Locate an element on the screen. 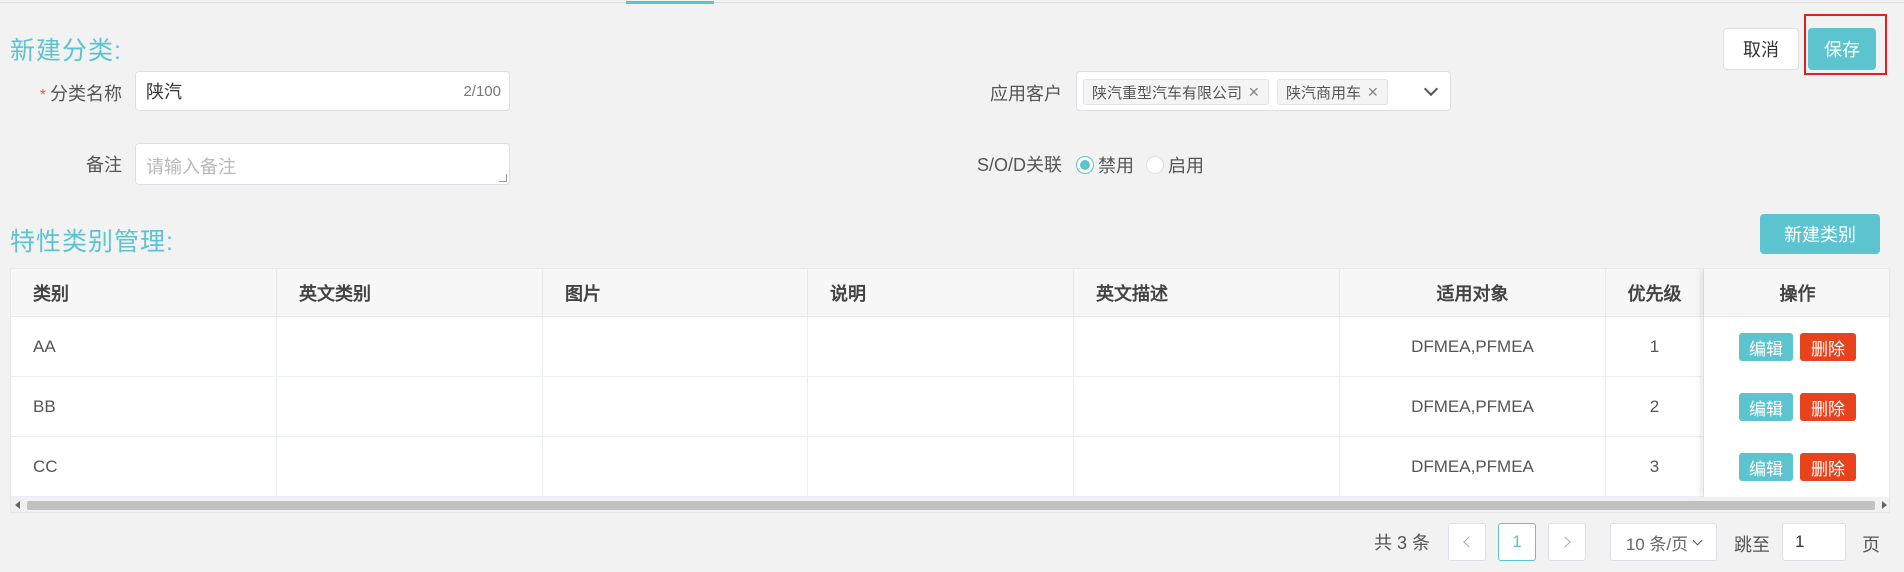 Image resolution: width=1904 pixels, height=572 pixels. customer-select: 陕汽重型汽车有限公司 ✕ 陕汽商用车 ✕ is located at coordinates (1263, 91).